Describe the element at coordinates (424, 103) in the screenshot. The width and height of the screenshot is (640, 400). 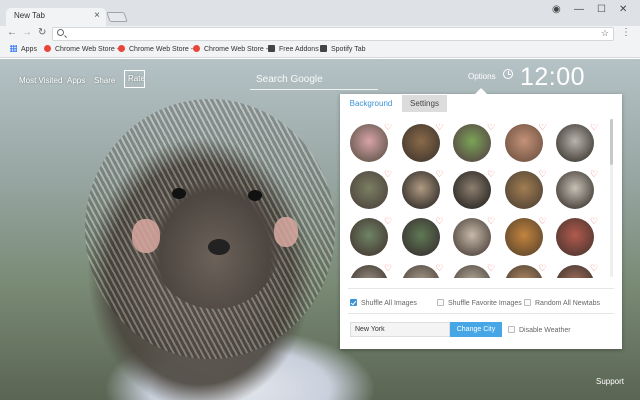
I see `tab-settings: Settings` at that location.